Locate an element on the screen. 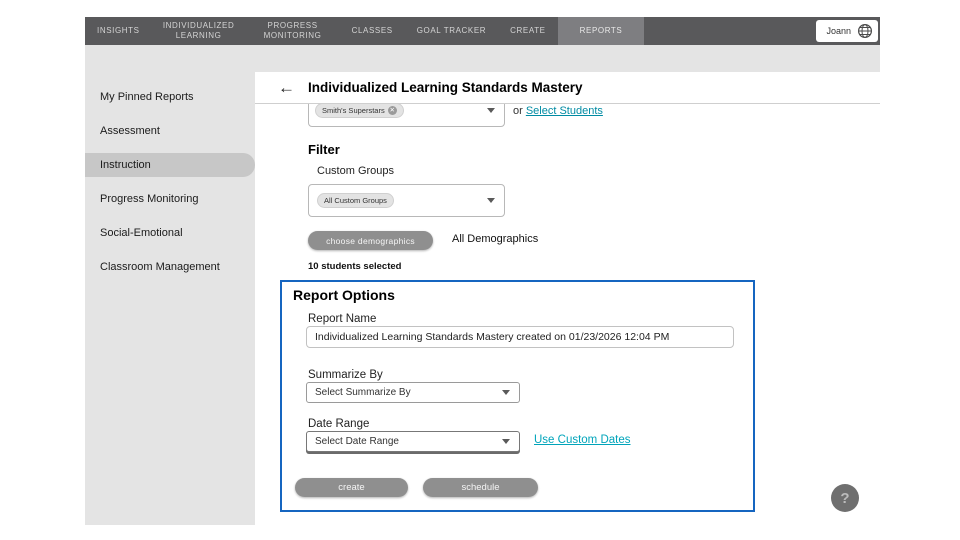  help-button: ? is located at coordinates (845, 498).